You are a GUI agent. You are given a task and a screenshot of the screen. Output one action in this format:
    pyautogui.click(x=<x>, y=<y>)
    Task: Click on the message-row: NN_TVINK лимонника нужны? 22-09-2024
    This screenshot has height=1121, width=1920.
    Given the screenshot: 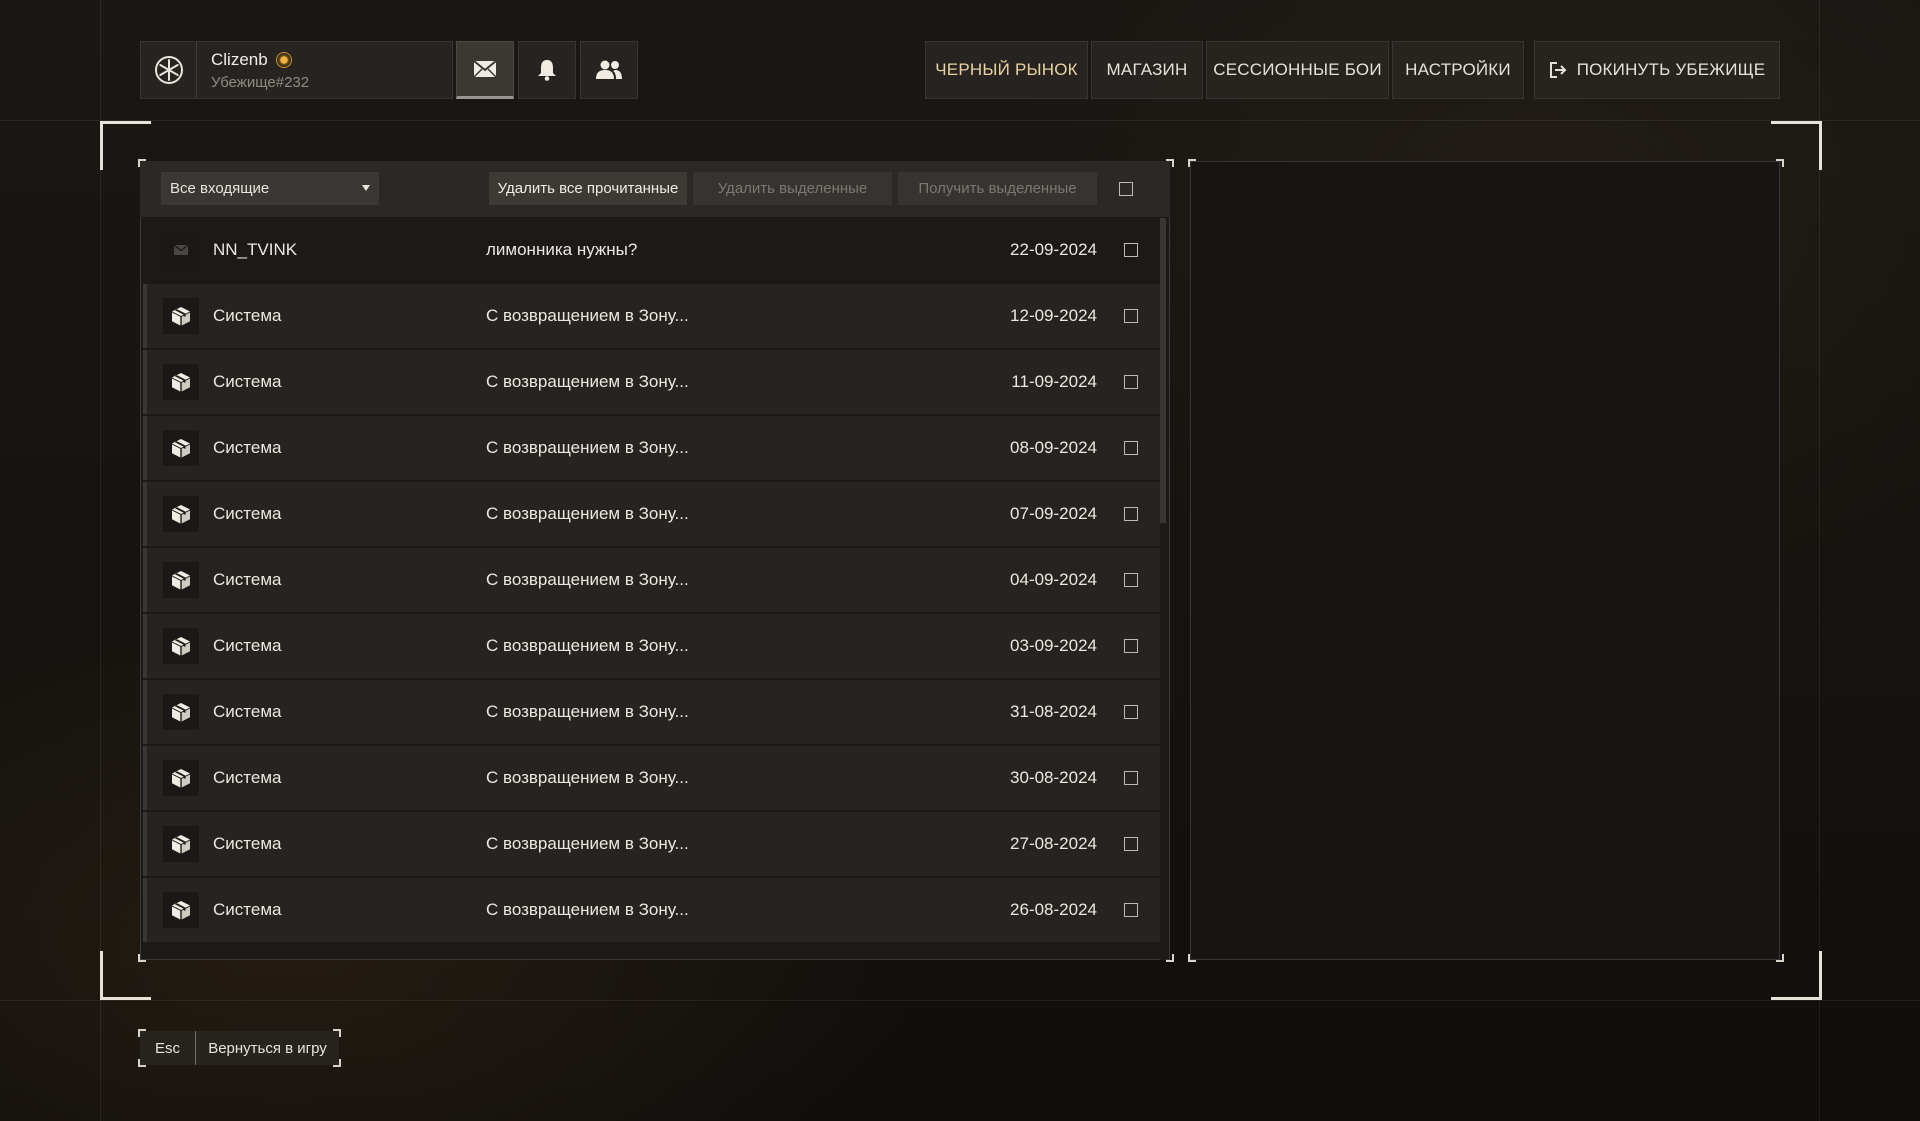 What is the action you would take?
    pyautogui.click(x=651, y=250)
    